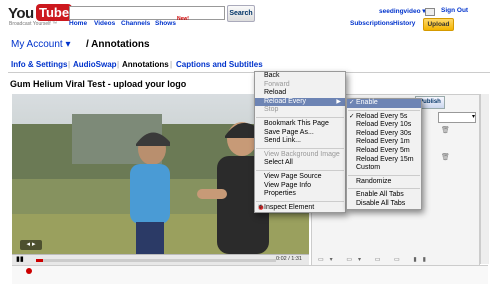 Image resolution: width=500 pixels, height=284 pixels. Describe the element at coordinates (375, 259) in the screenshot. I see `annotation-toolbar-icons: ▭▾ ▭▾ ▭ ▭ ▮▮` at that location.